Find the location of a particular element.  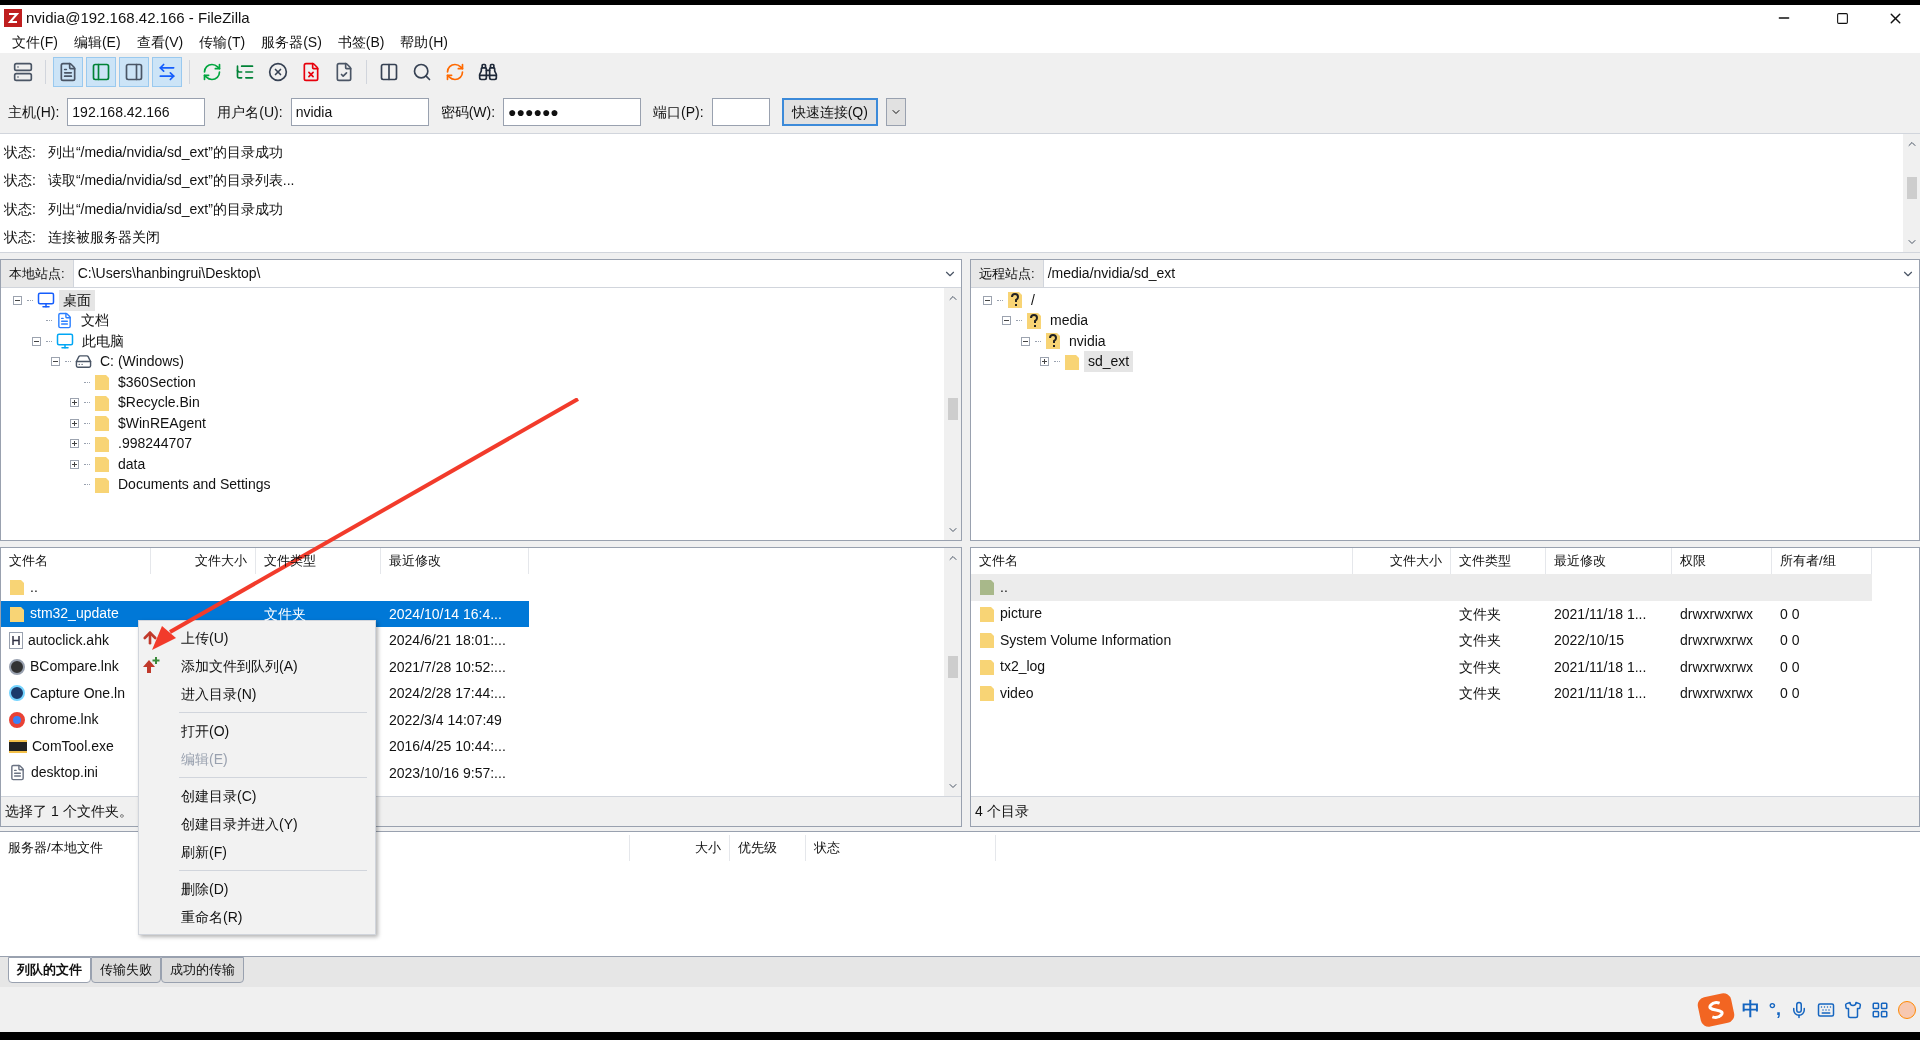

swap-arrows-icon is located at coordinates (167, 72).